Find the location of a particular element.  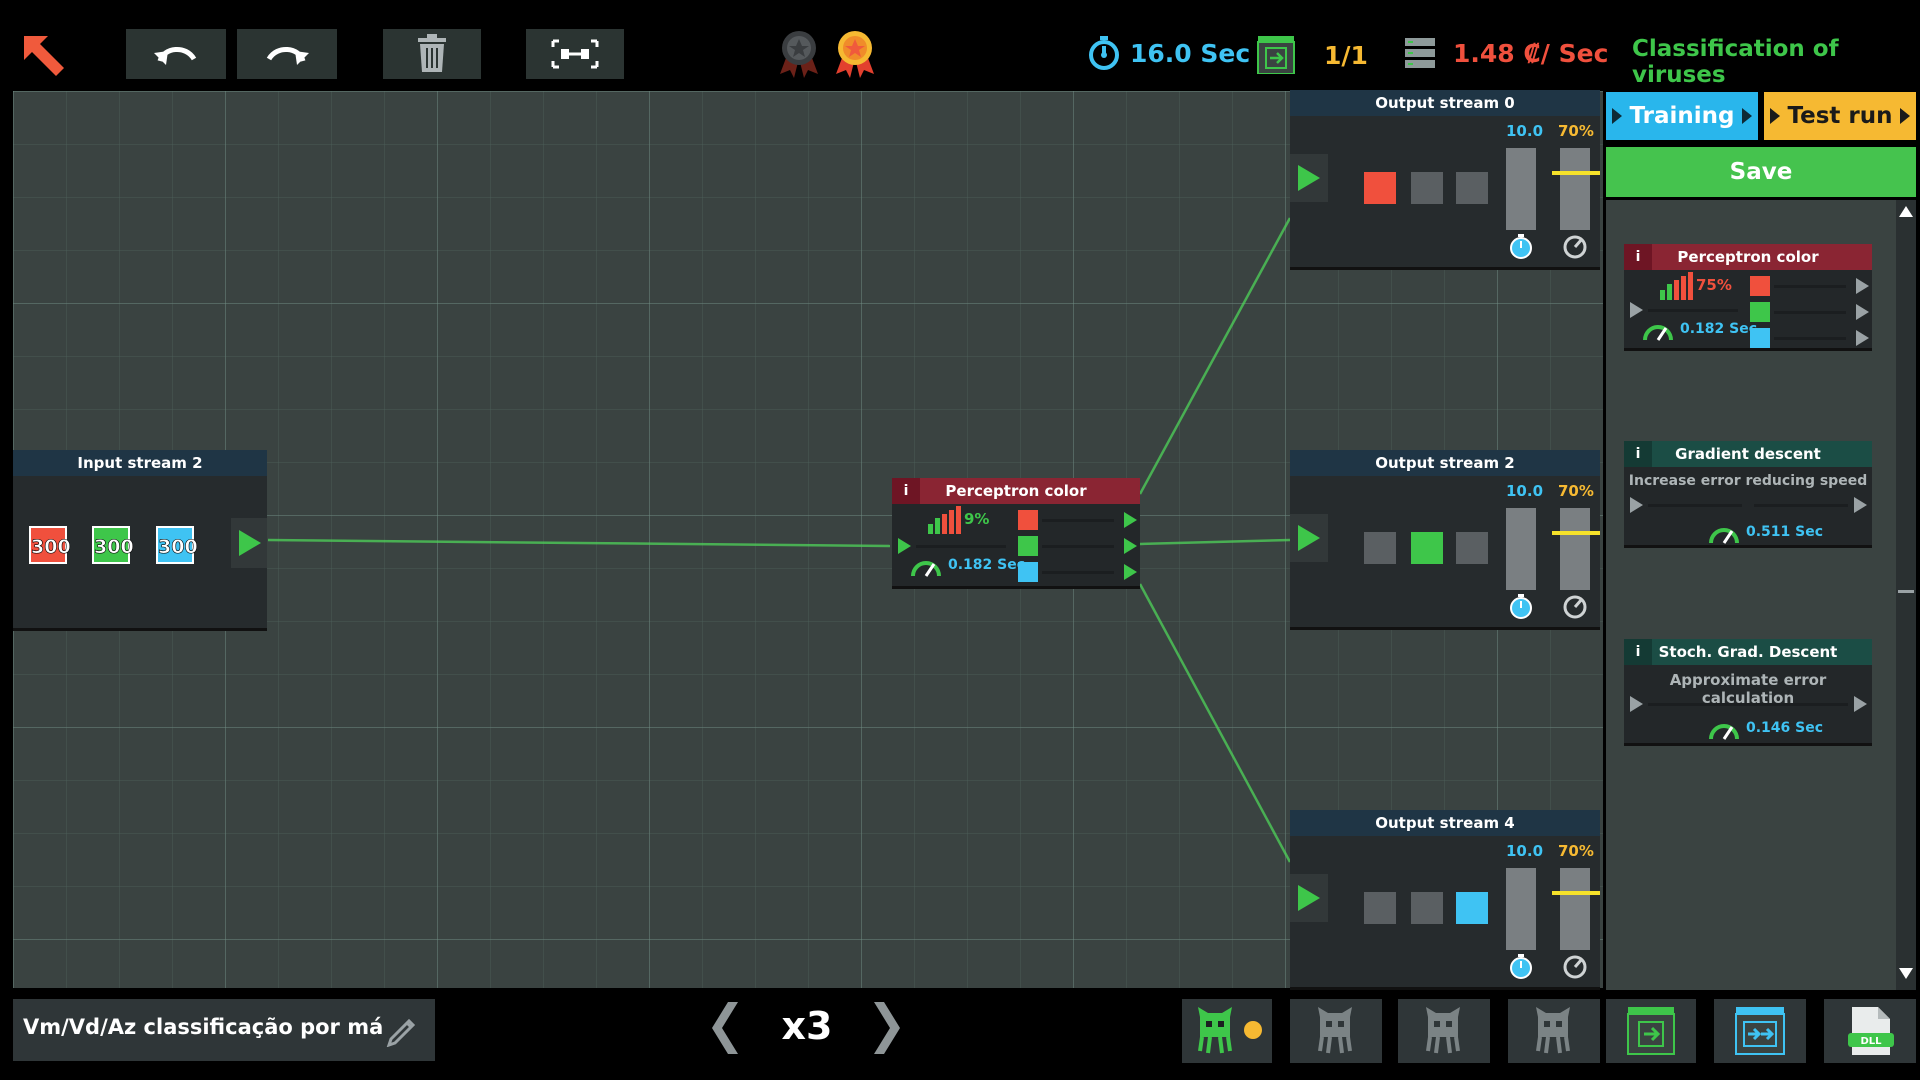

svg-text: DLL is located at coordinates (1871, 1041).